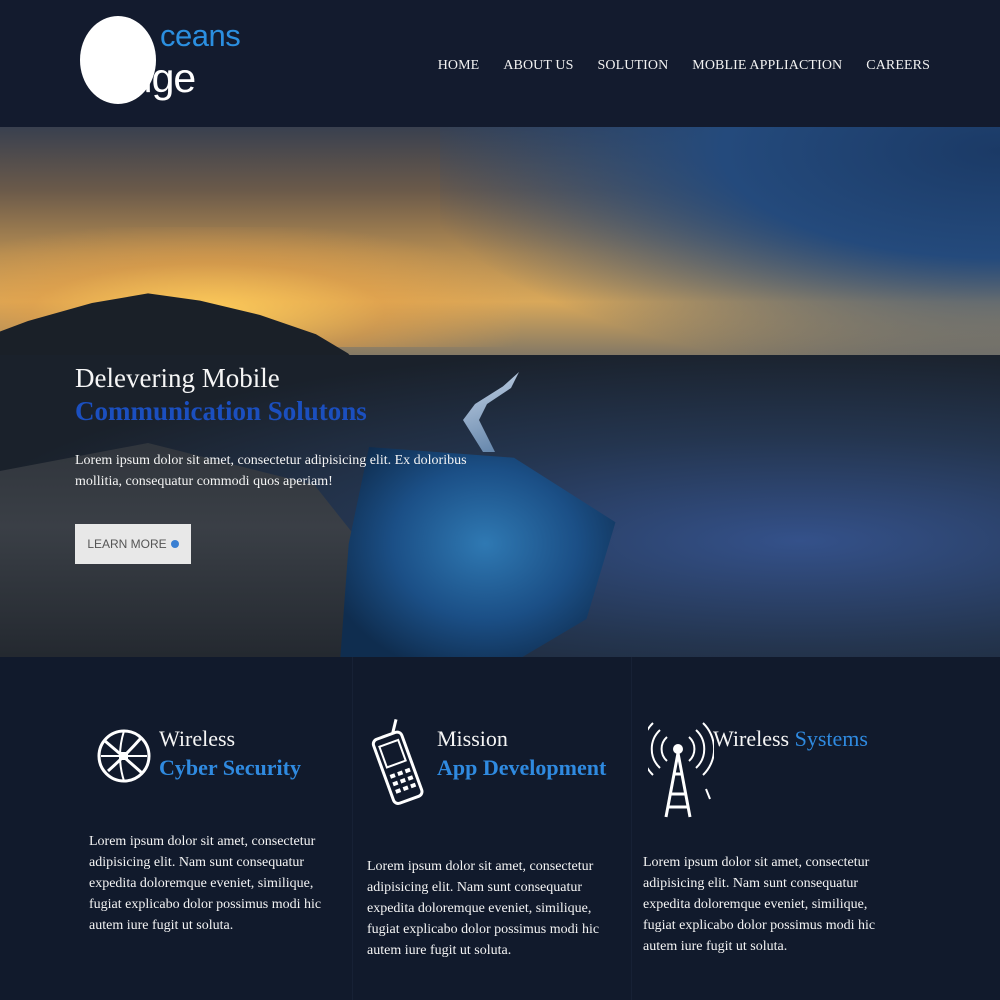  I want to click on arrow-circle-icon, so click(174, 544).